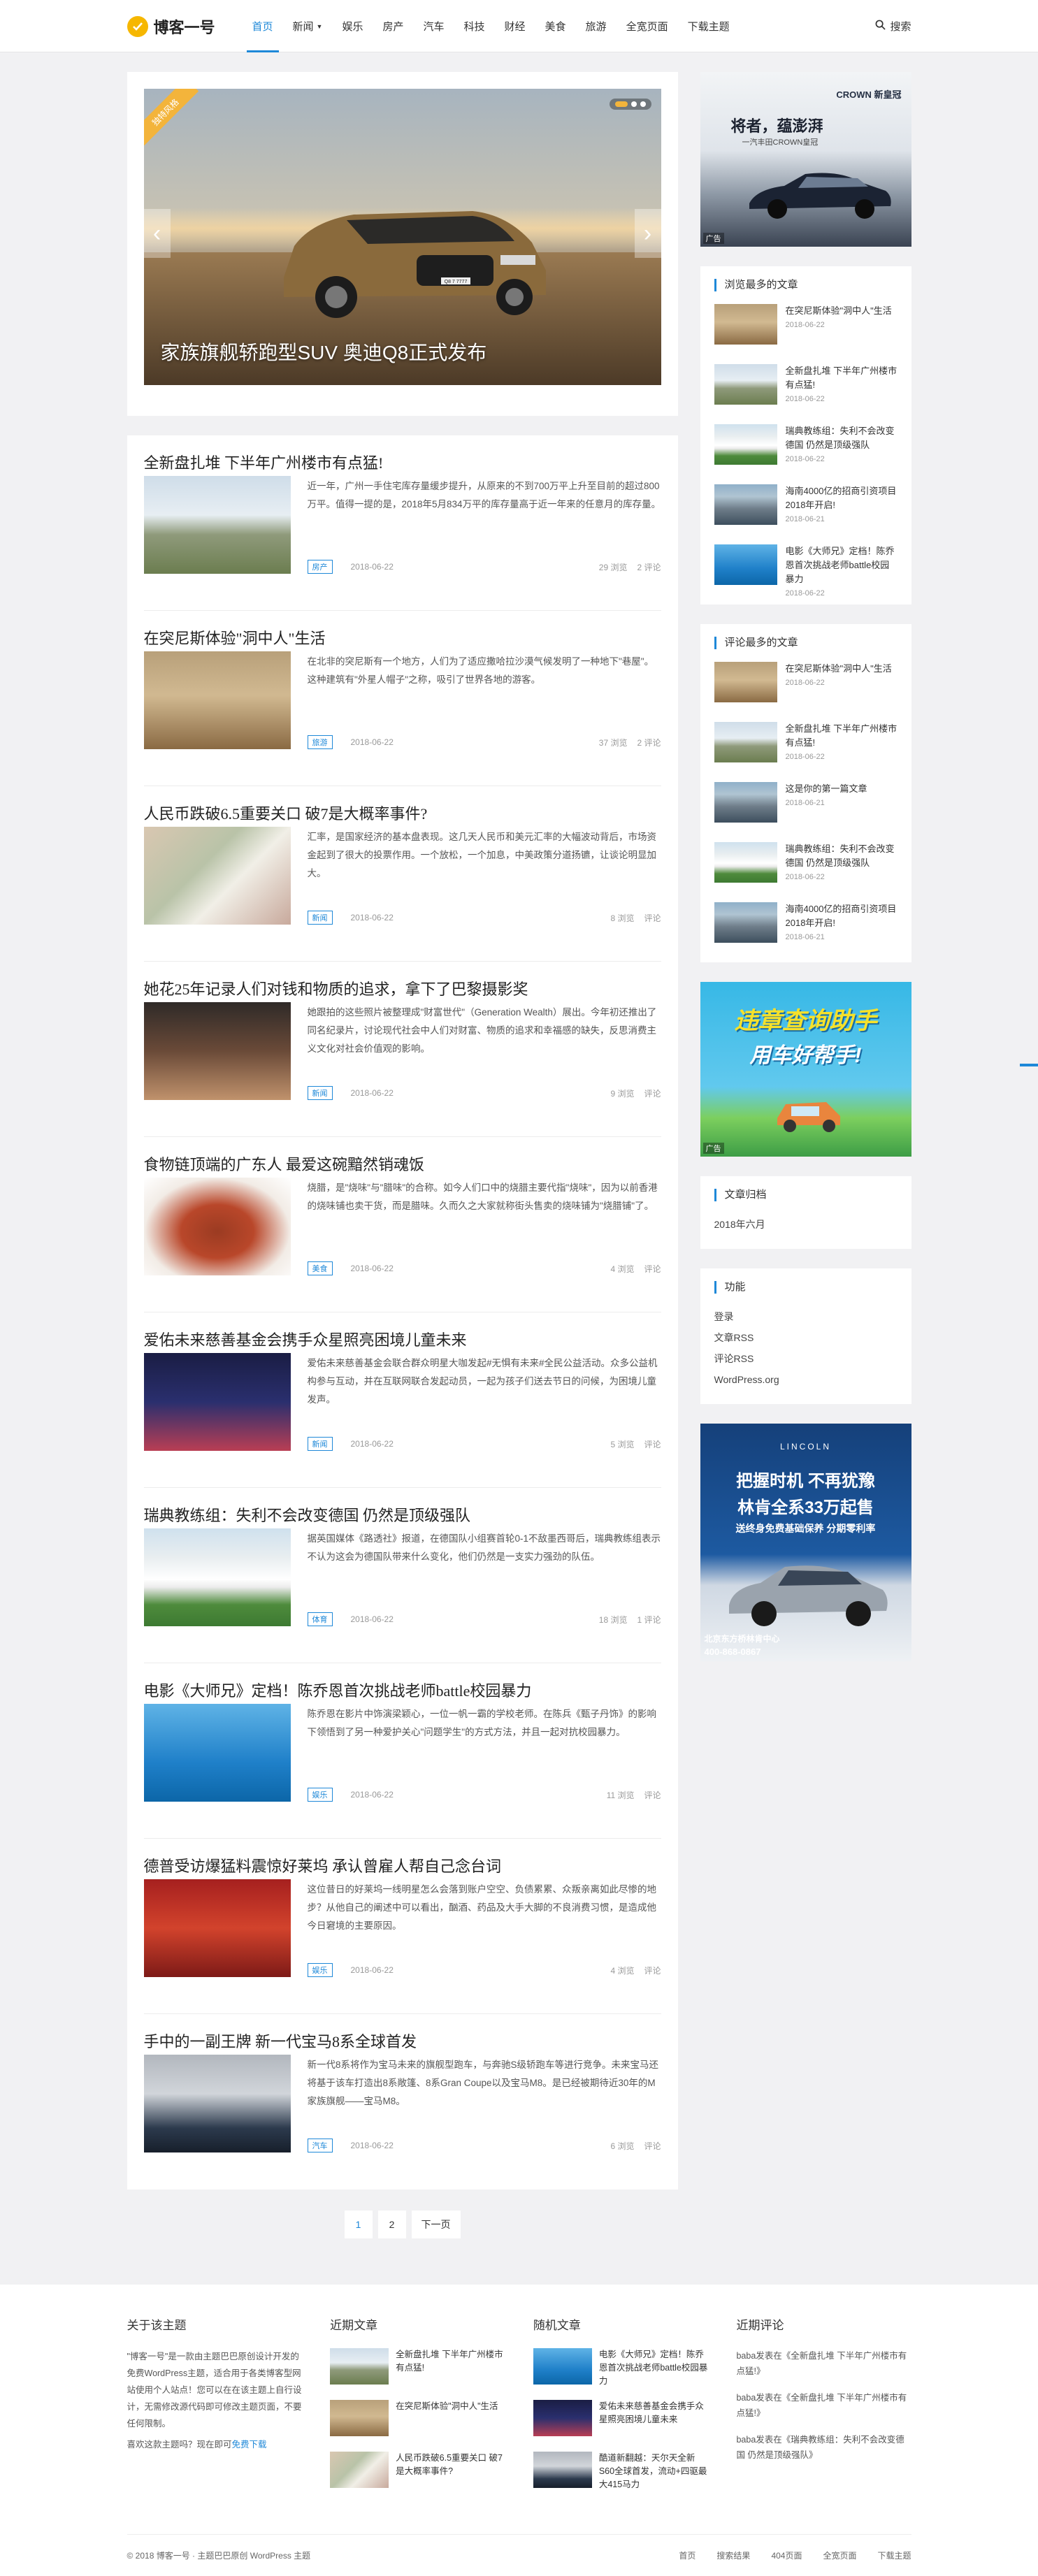  I want to click on page-1-button: 1, so click(358, 2224).